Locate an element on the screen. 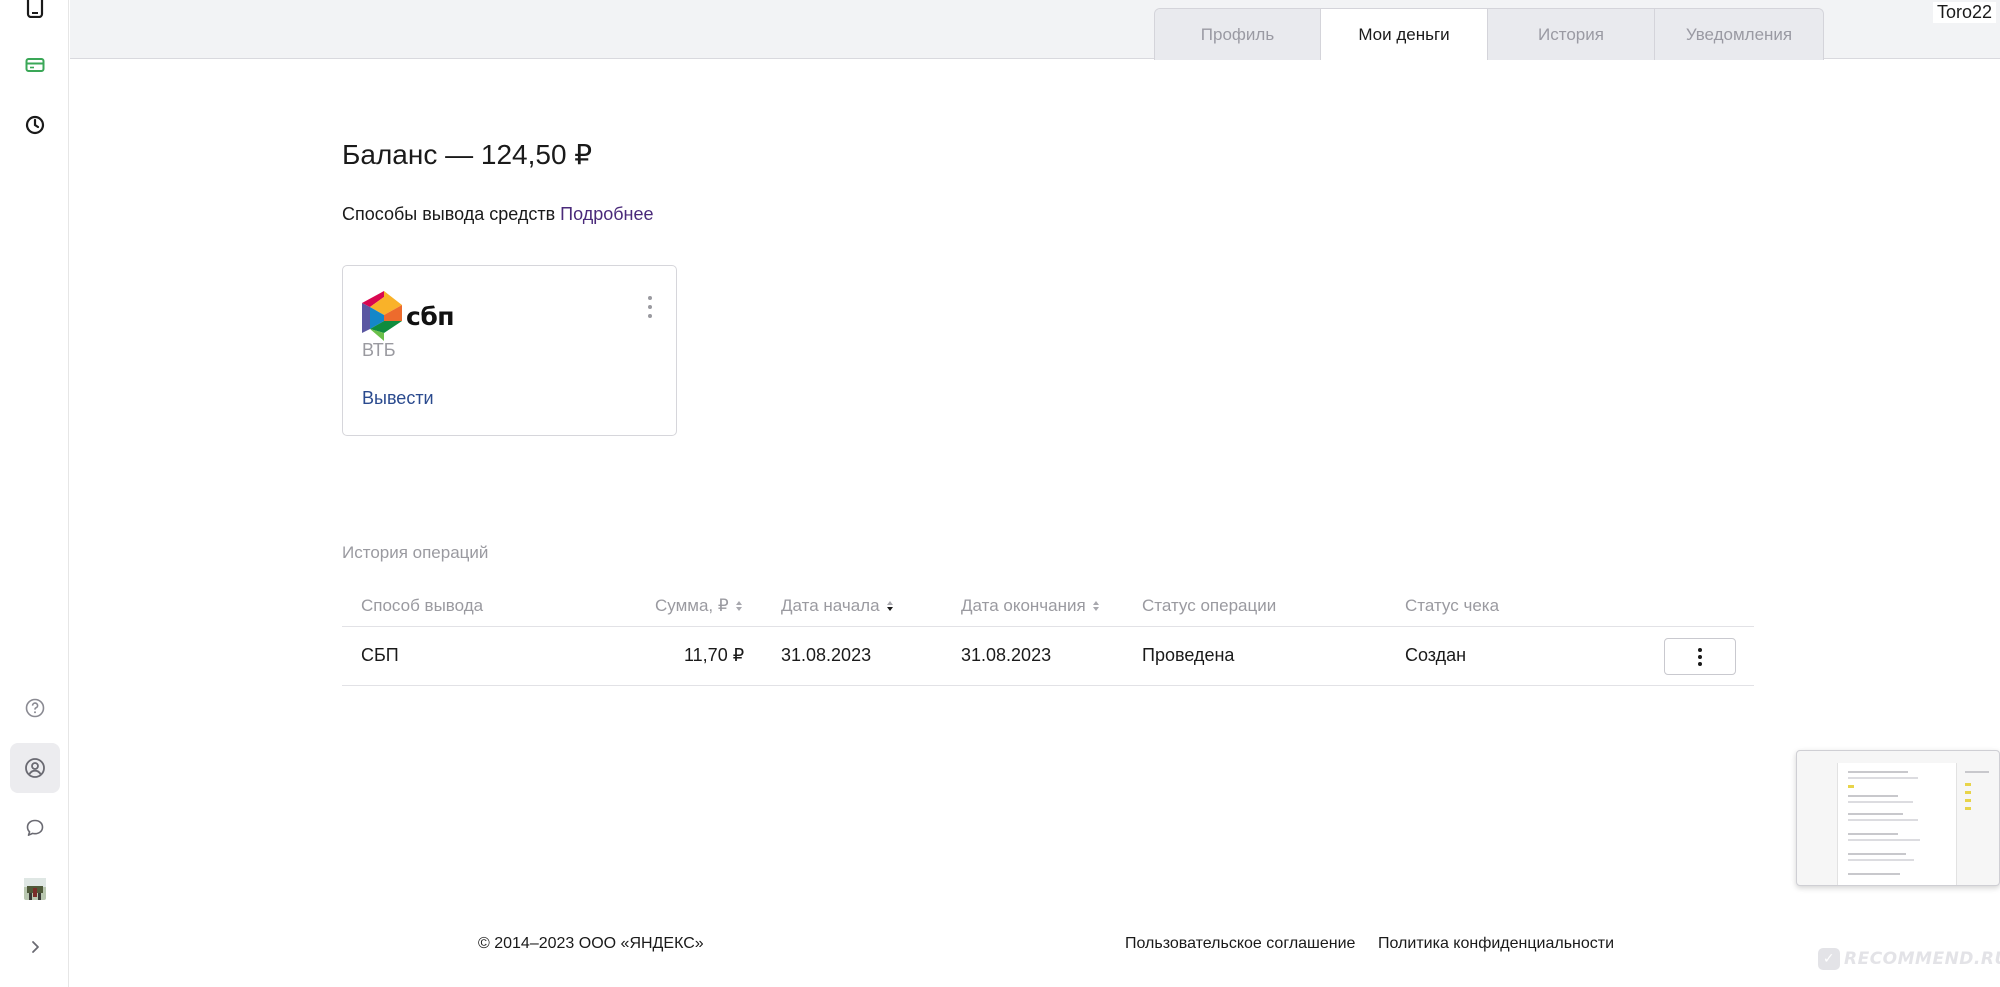  recommend-watermark: ✓ RECOMMEND.RU is located at coordinates (1909, 959).